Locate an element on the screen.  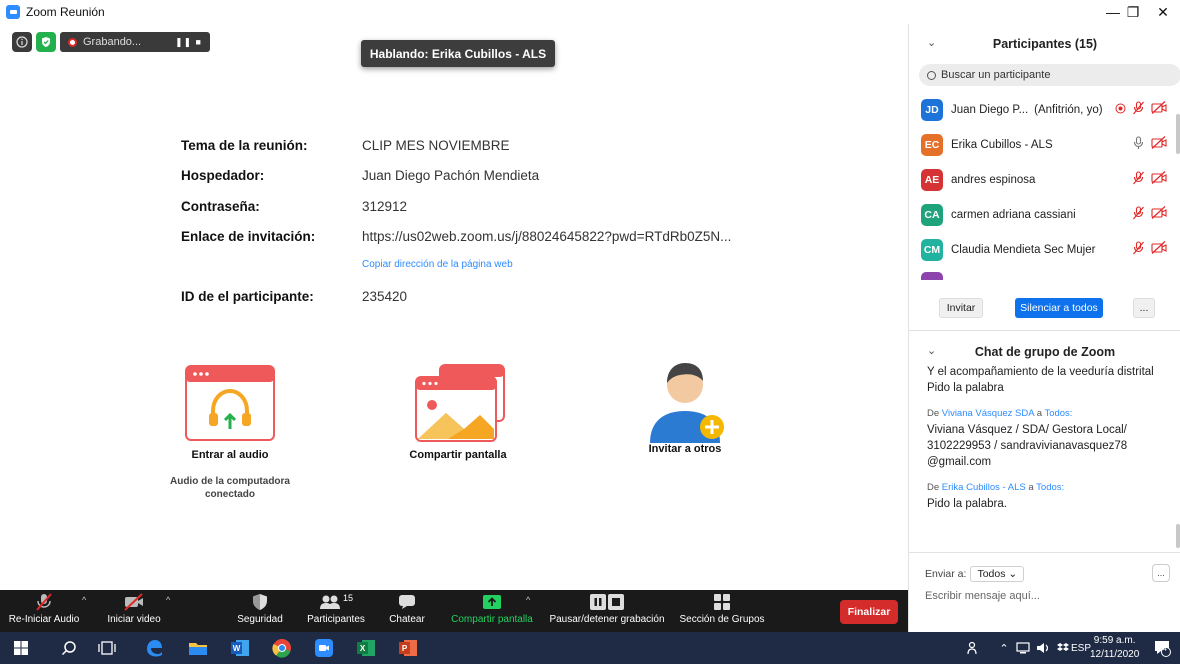
participants-button: 15 Participantes is located at coordinates (336, 611).